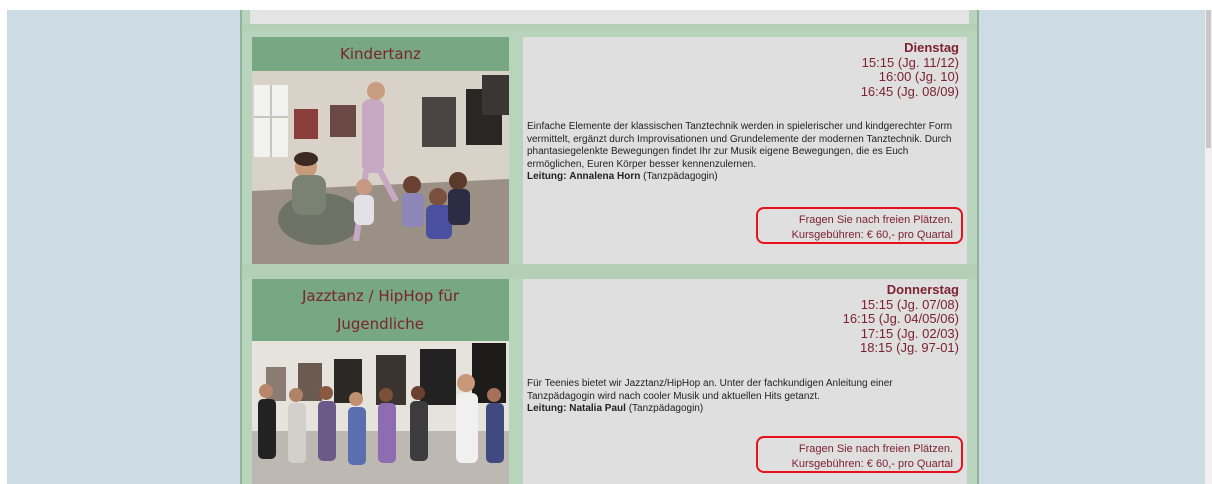 This screenshot has width=1212, height=484. What do you see at coordinates (380, 54) in the screenshot?
I see `course-title-kindertanz: Kindertanz` at bounding box center [380, 54].